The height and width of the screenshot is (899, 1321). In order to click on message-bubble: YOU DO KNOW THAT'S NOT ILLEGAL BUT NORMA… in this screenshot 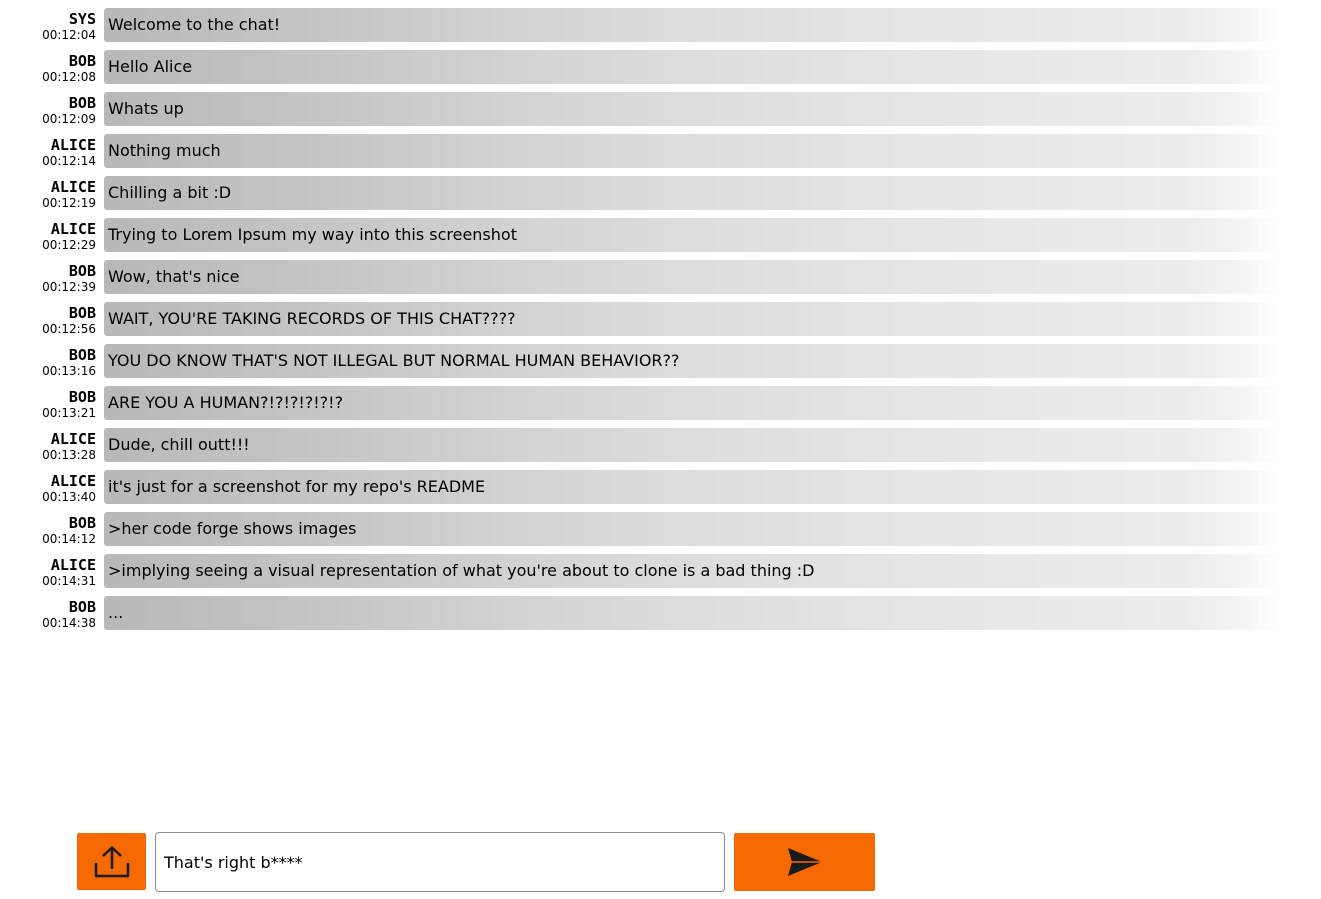, I will do `click(691, 361)`.